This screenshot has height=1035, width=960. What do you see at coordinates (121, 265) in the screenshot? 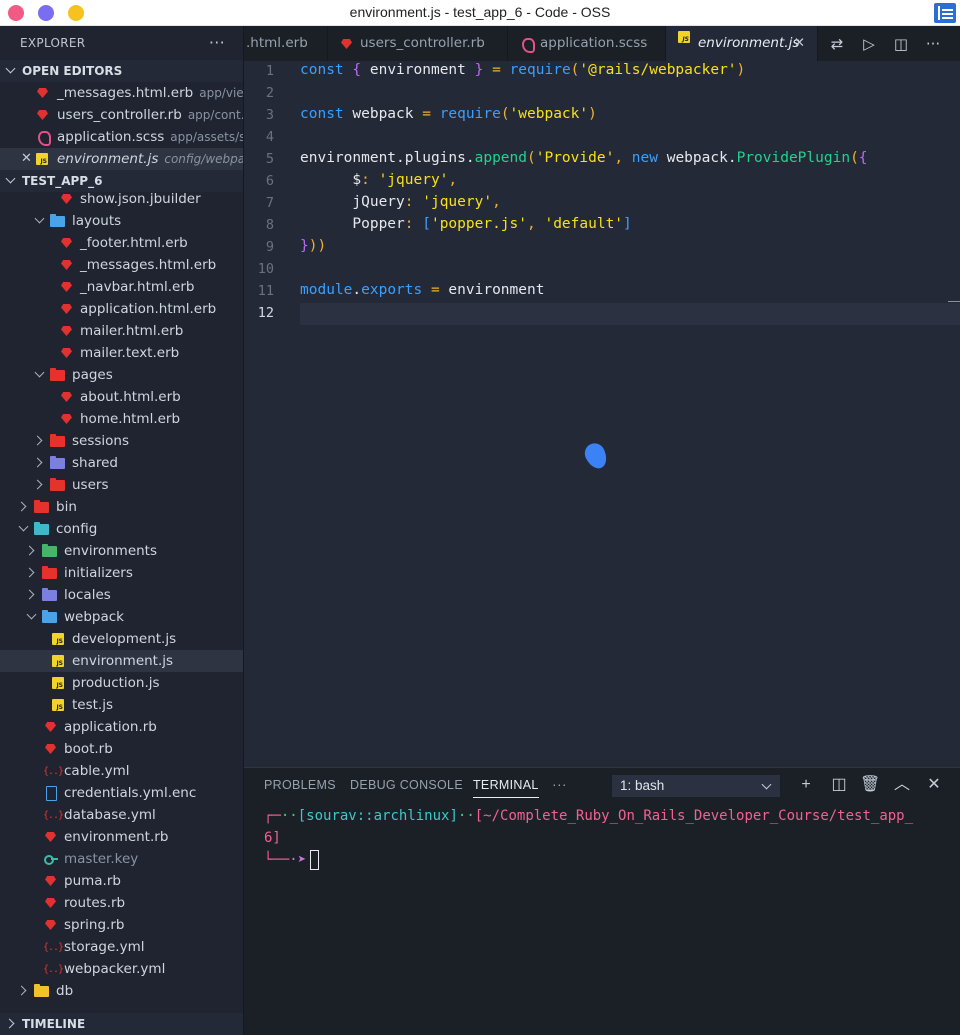
I see `tree-item-messages-html-erb: _messages.html.erb` at bounding box center [121, 265].